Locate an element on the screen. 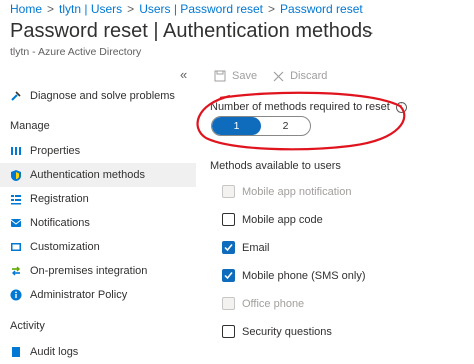  sidebar-item-properties: Properties is located at coordinates (98, 151).